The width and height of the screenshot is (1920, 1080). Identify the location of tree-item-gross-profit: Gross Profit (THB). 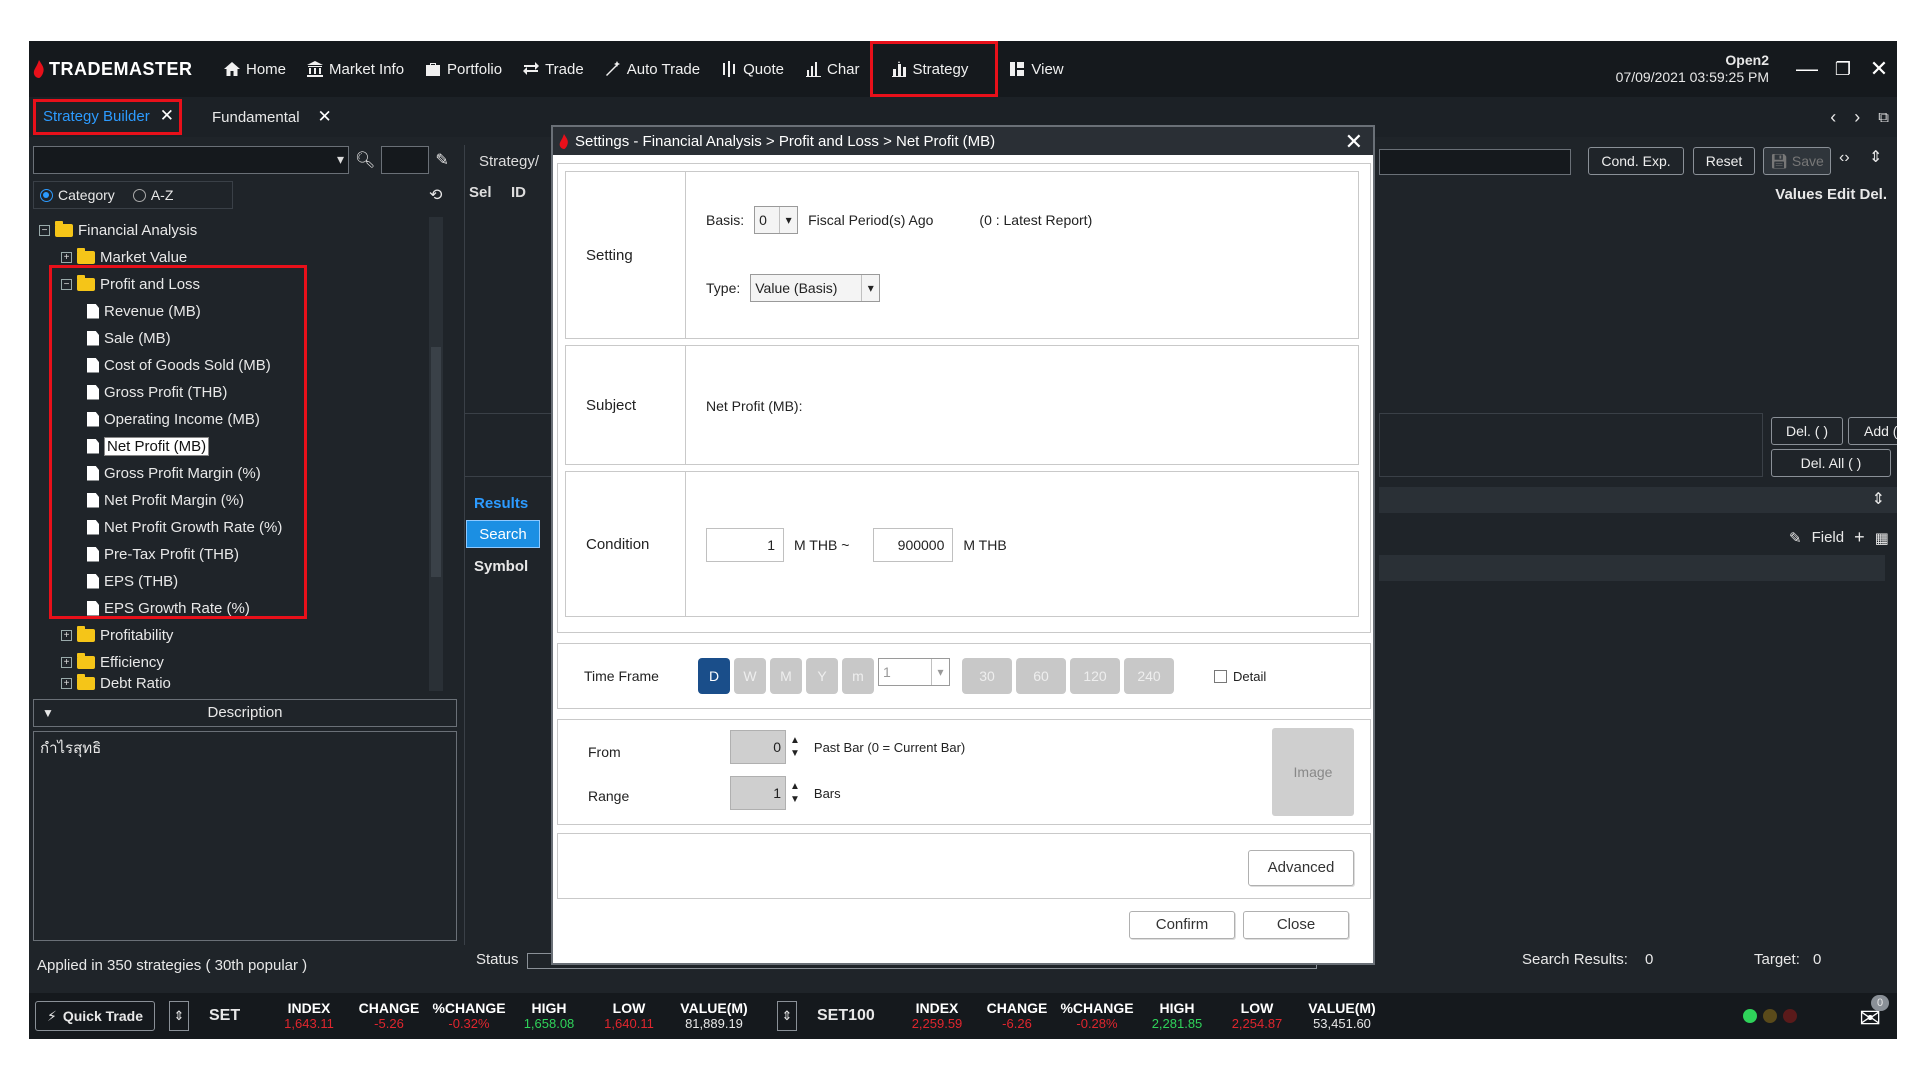
(157, 392).